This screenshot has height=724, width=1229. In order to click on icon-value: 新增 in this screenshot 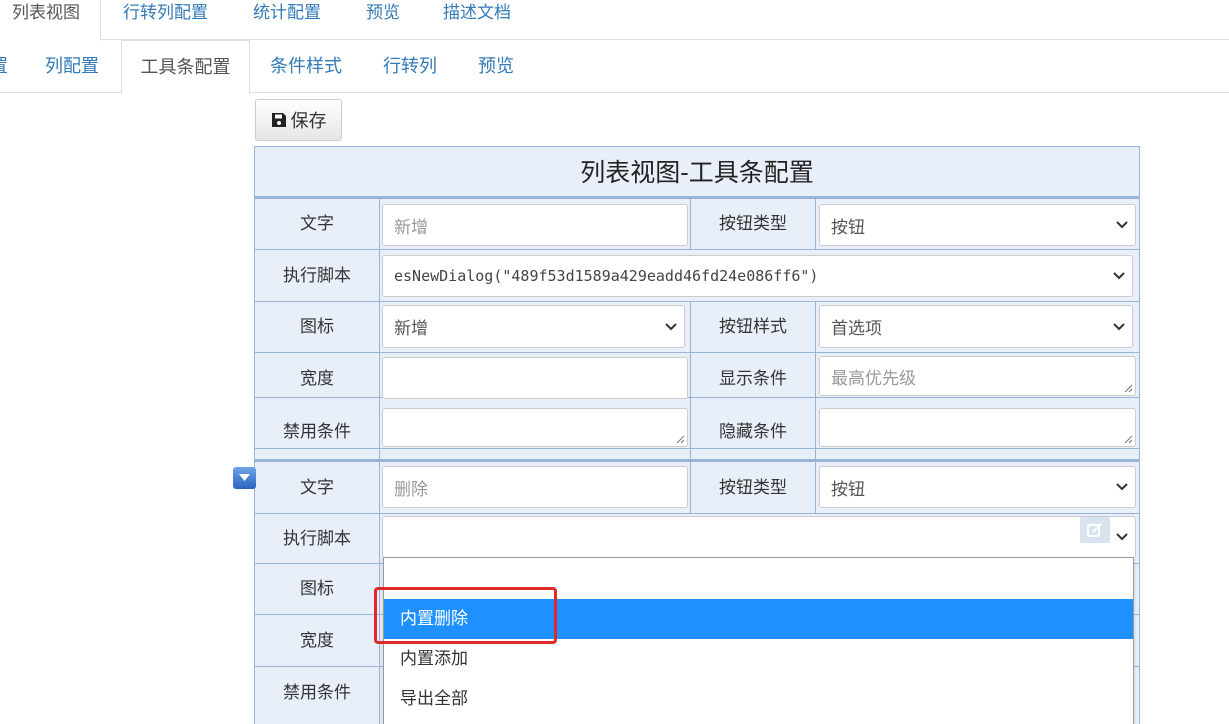, I will do `click(411, 328)`.